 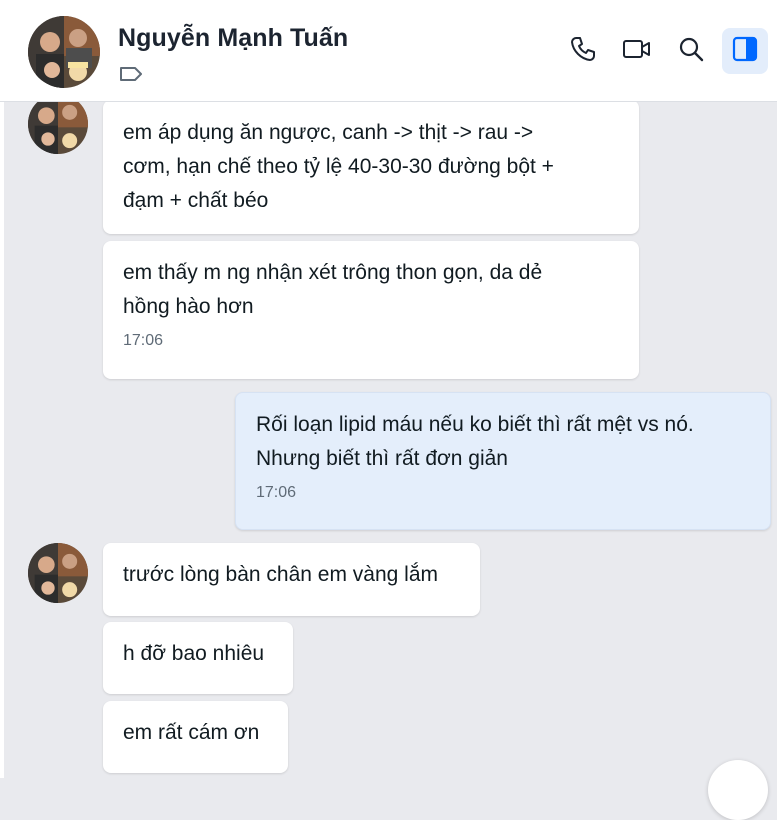 I want to click on tag-icon, so click(x=131, y=74).